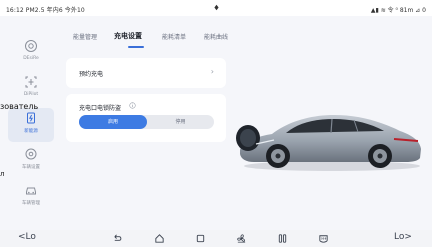 The width and height of the screenshot is (432, 247). Describe the element at coordinates (31, 203) in the screenshot. I see `sidebar-item-label: 车辆管理` at that location.